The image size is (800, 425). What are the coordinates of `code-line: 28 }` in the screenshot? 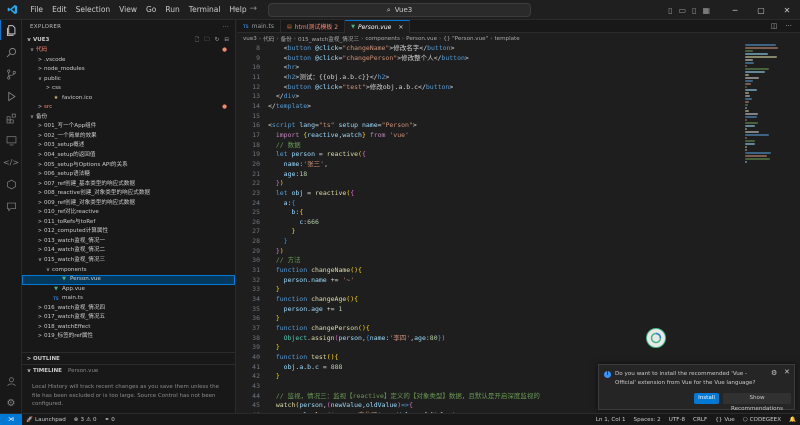 It's located at (518, 242).